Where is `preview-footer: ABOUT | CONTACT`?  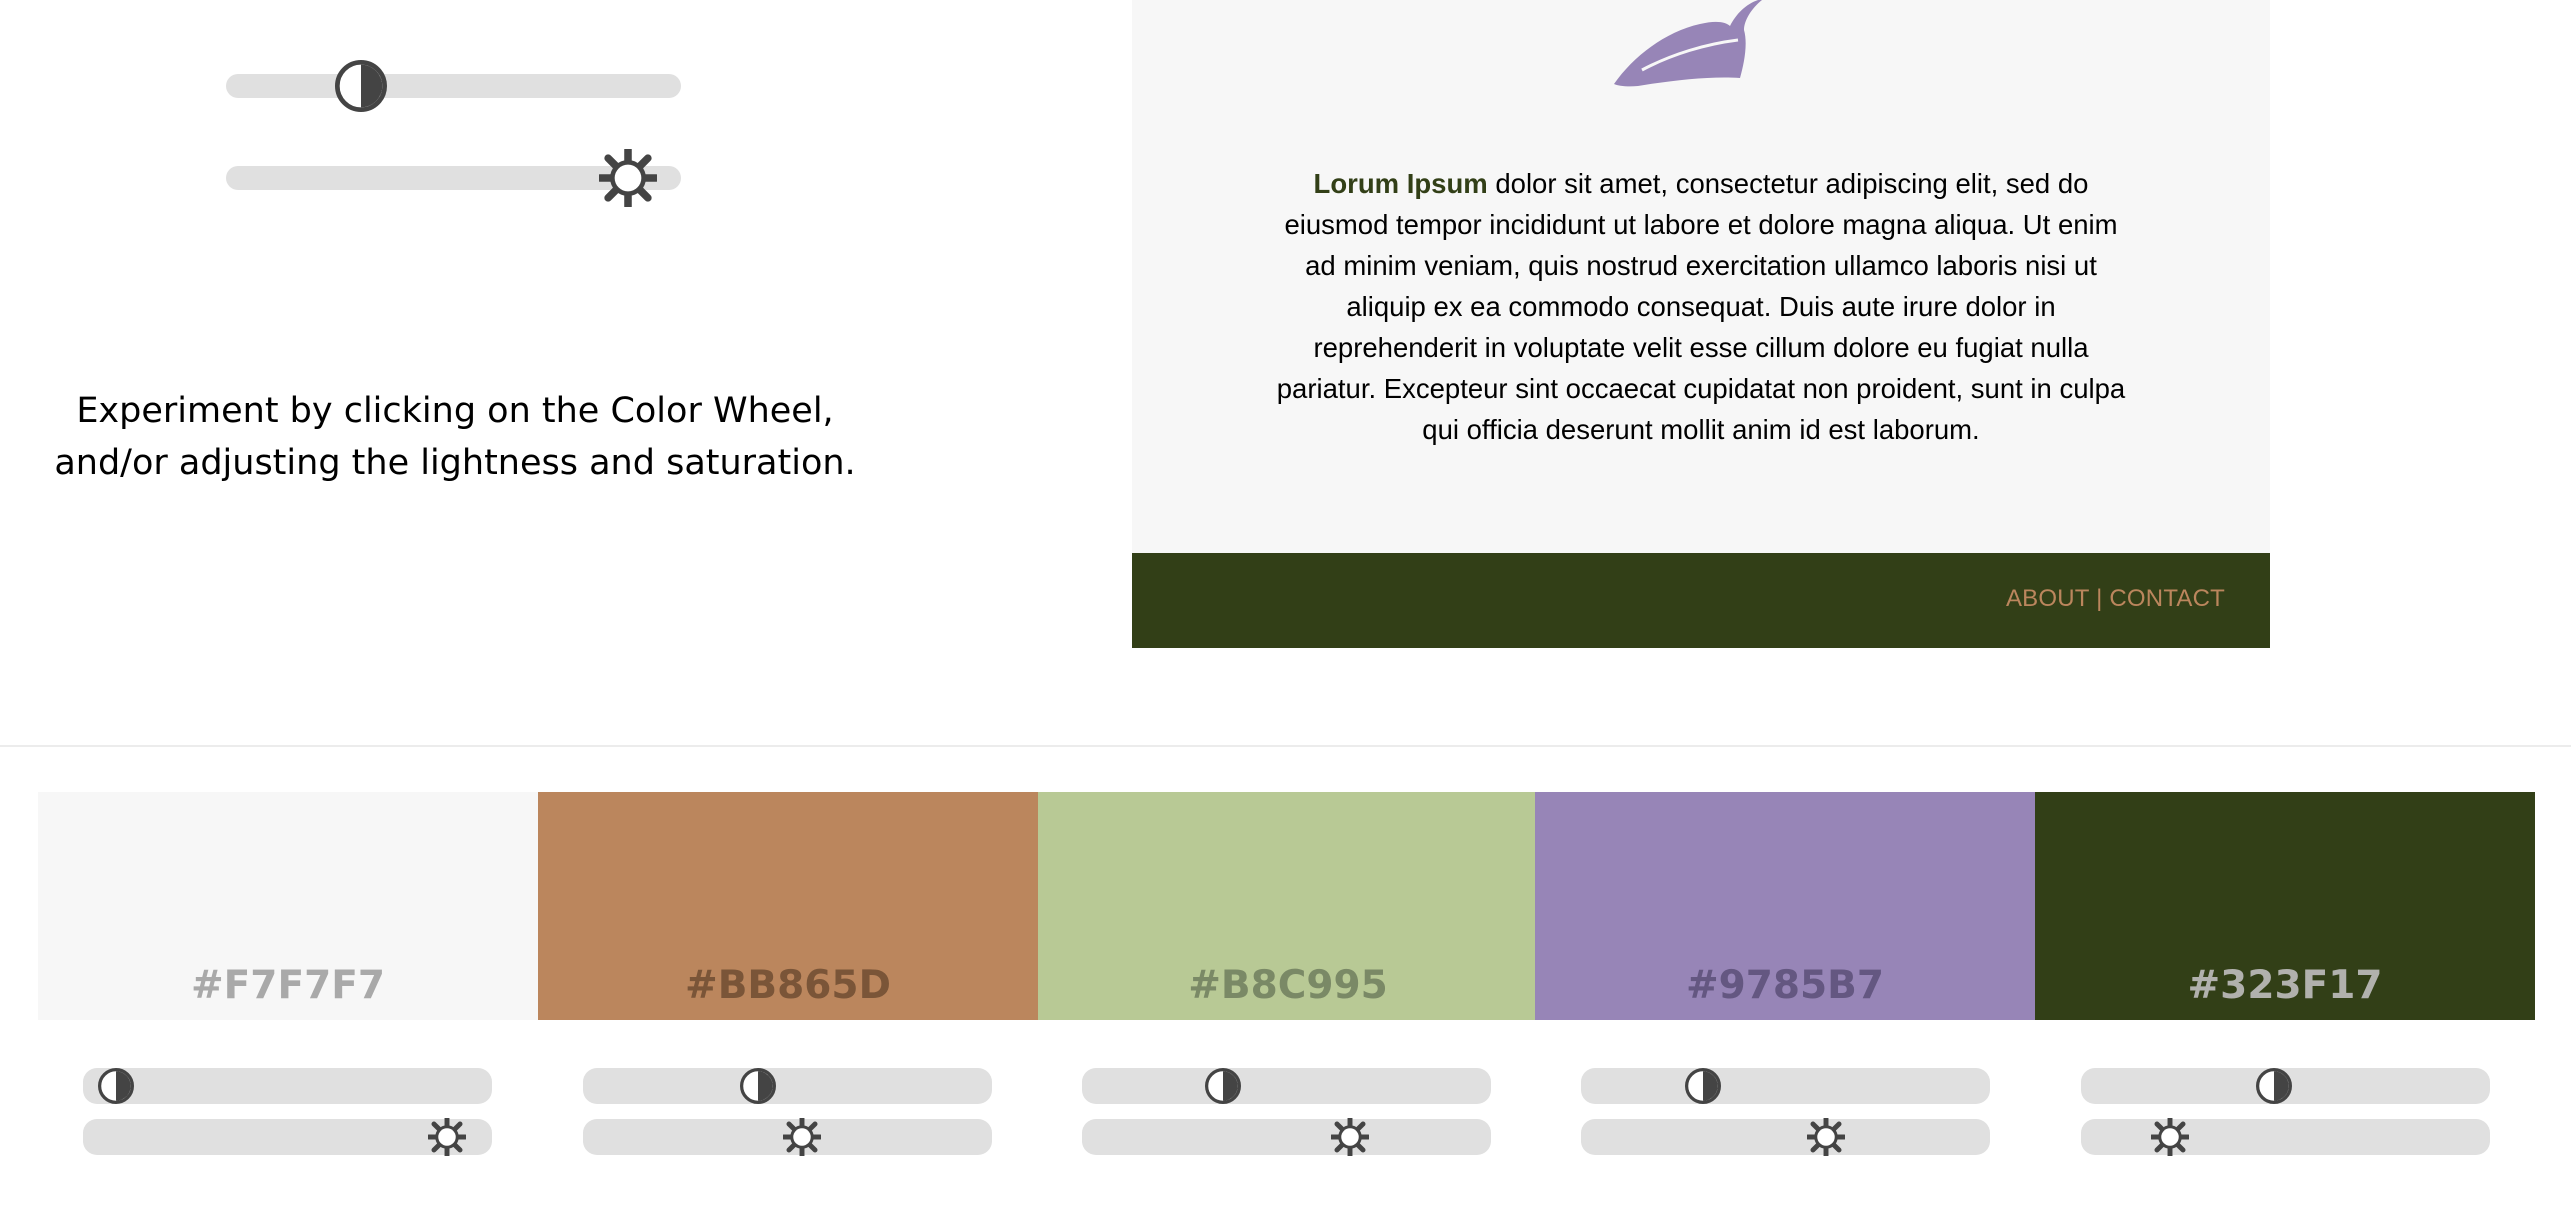 preview-footer: ABOUT | CONTACT is located at coordinates (1701, 600).